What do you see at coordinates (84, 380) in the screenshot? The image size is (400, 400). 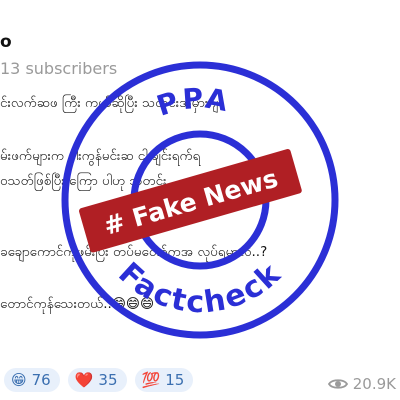 I see `heart-emoji-icon: ❤️` at bounding box center [84, 380].